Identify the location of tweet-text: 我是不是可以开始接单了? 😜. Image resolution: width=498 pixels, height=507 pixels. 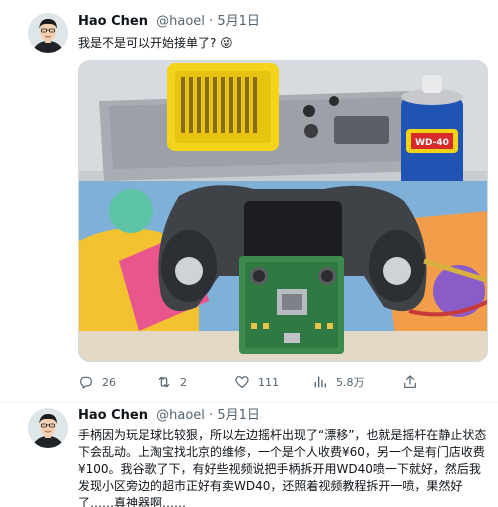
(155, 43).